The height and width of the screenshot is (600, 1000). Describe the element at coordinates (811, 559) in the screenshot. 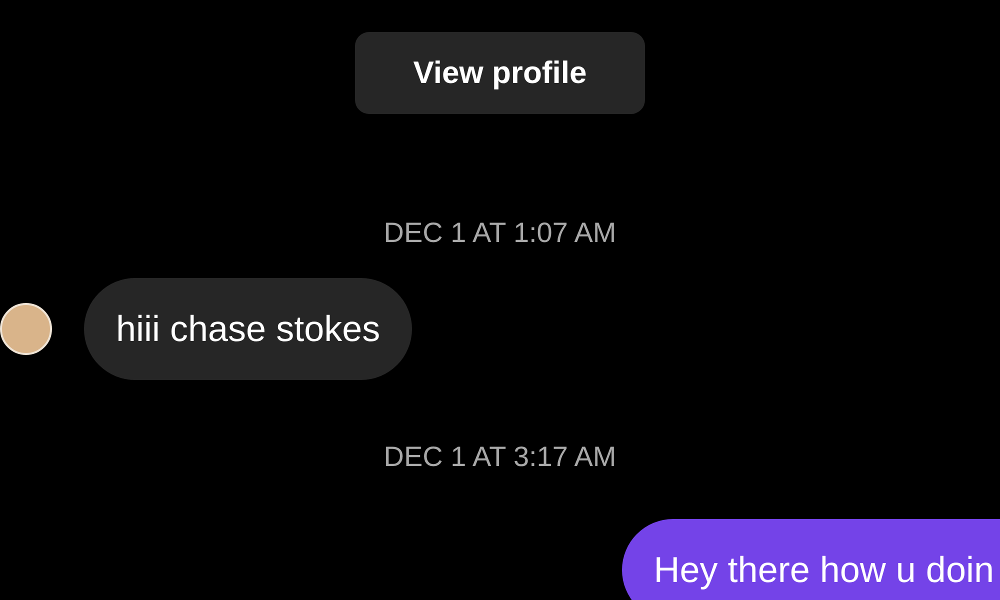

I see `sent-message: Hey there how u doin` at that location.